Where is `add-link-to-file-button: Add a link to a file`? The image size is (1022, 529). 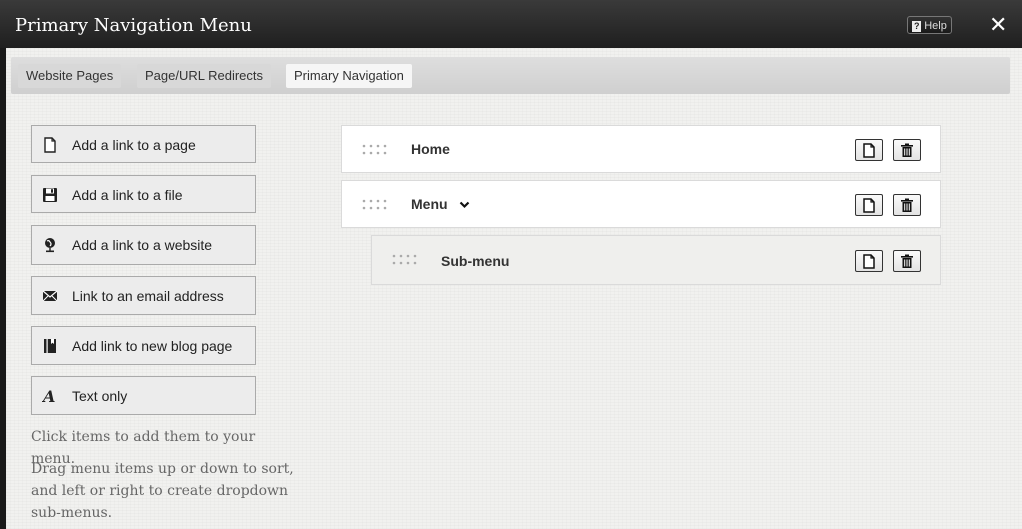 add-link-to-file-button: Add a link to a file is located at coordinates (143, 194).